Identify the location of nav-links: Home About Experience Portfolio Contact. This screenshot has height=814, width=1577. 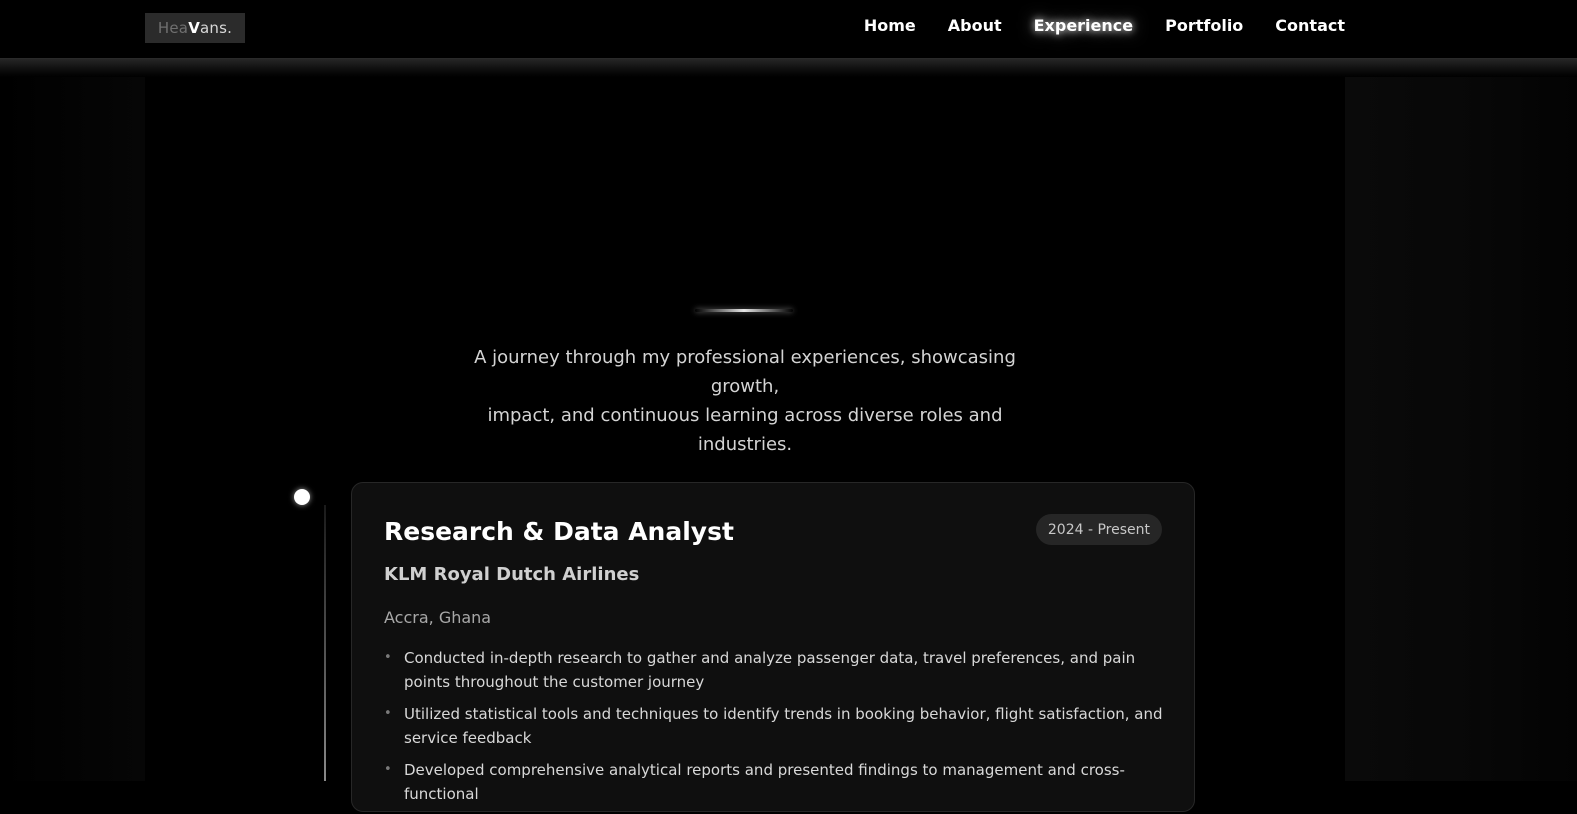
(1104, 25).